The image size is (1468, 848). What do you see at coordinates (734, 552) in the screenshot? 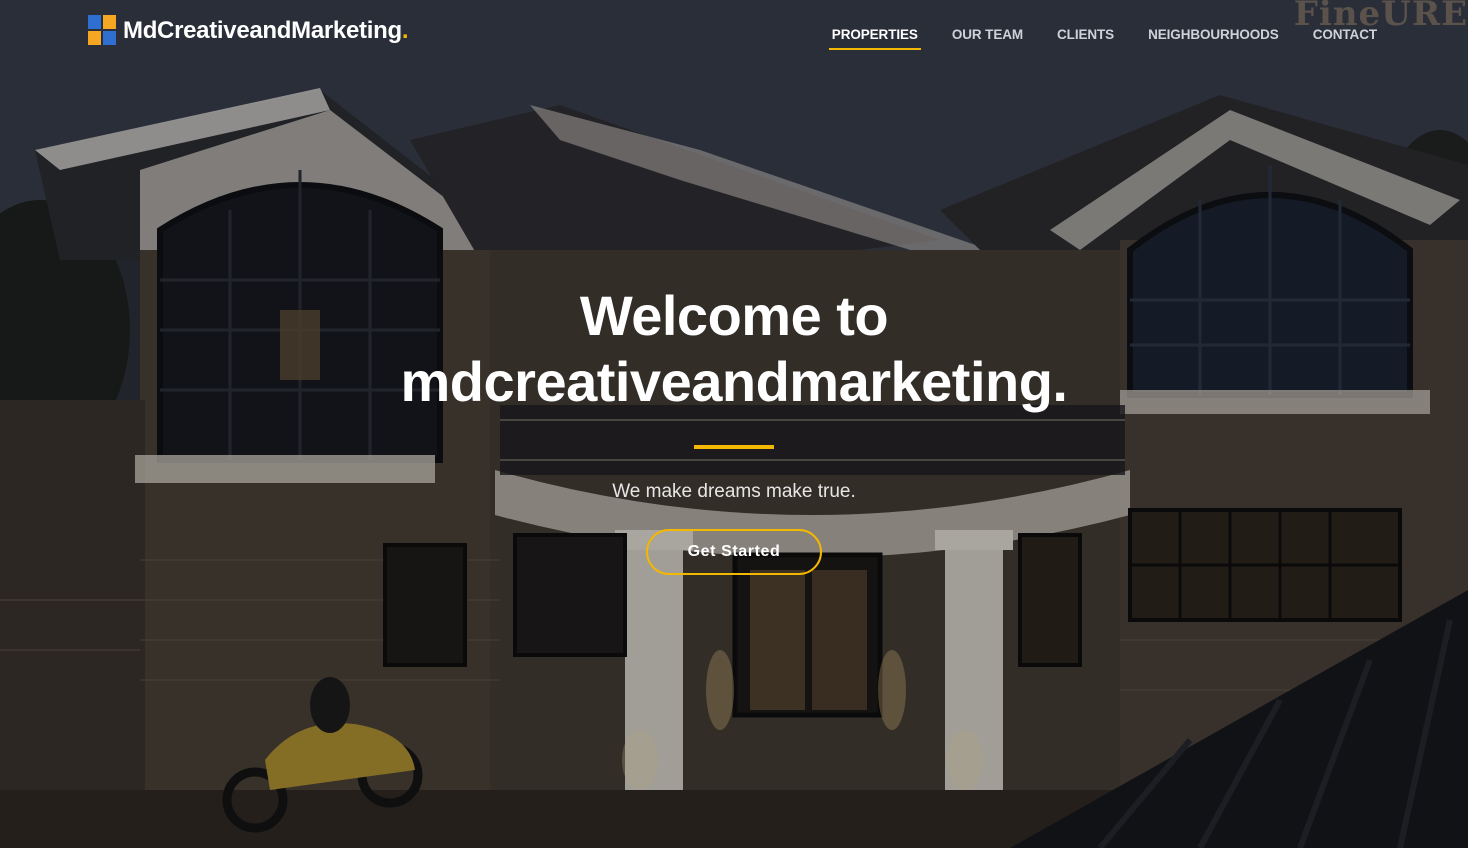
I see `get-started-button: Get Started` at bounding box center [734, 552].